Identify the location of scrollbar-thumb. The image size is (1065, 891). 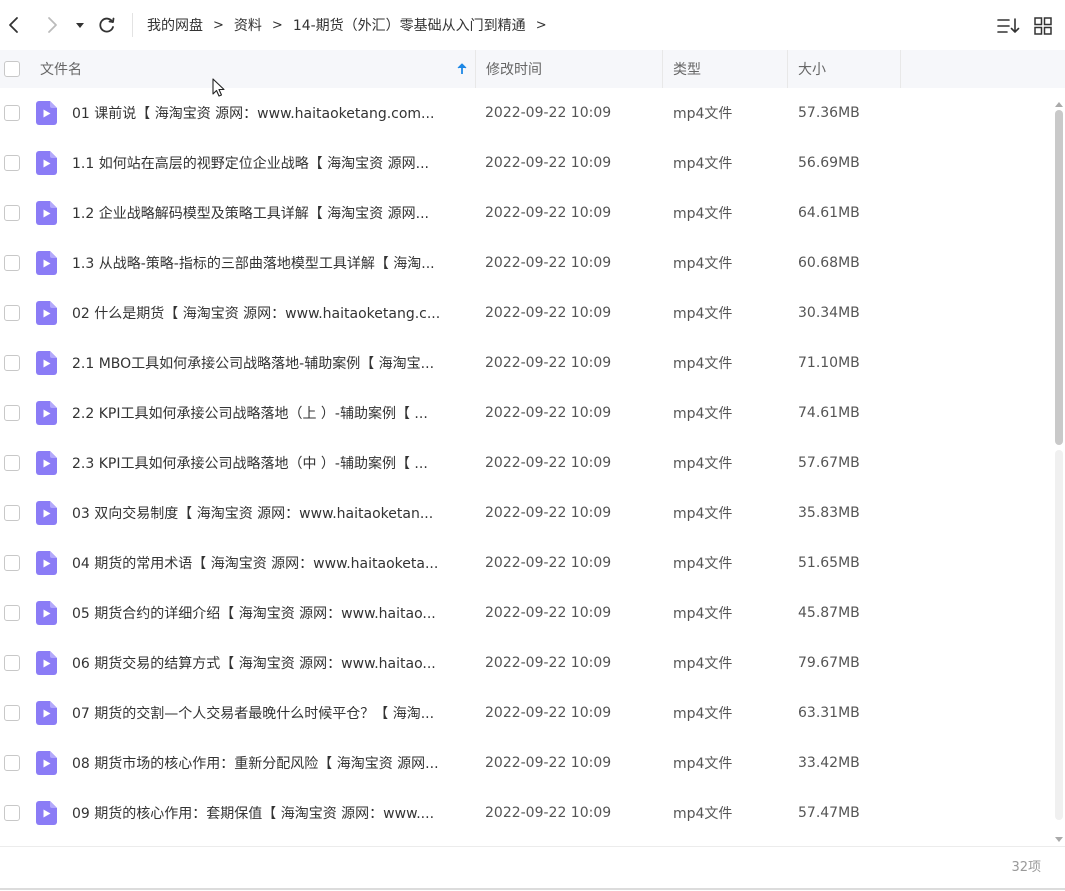
(1059, 277).